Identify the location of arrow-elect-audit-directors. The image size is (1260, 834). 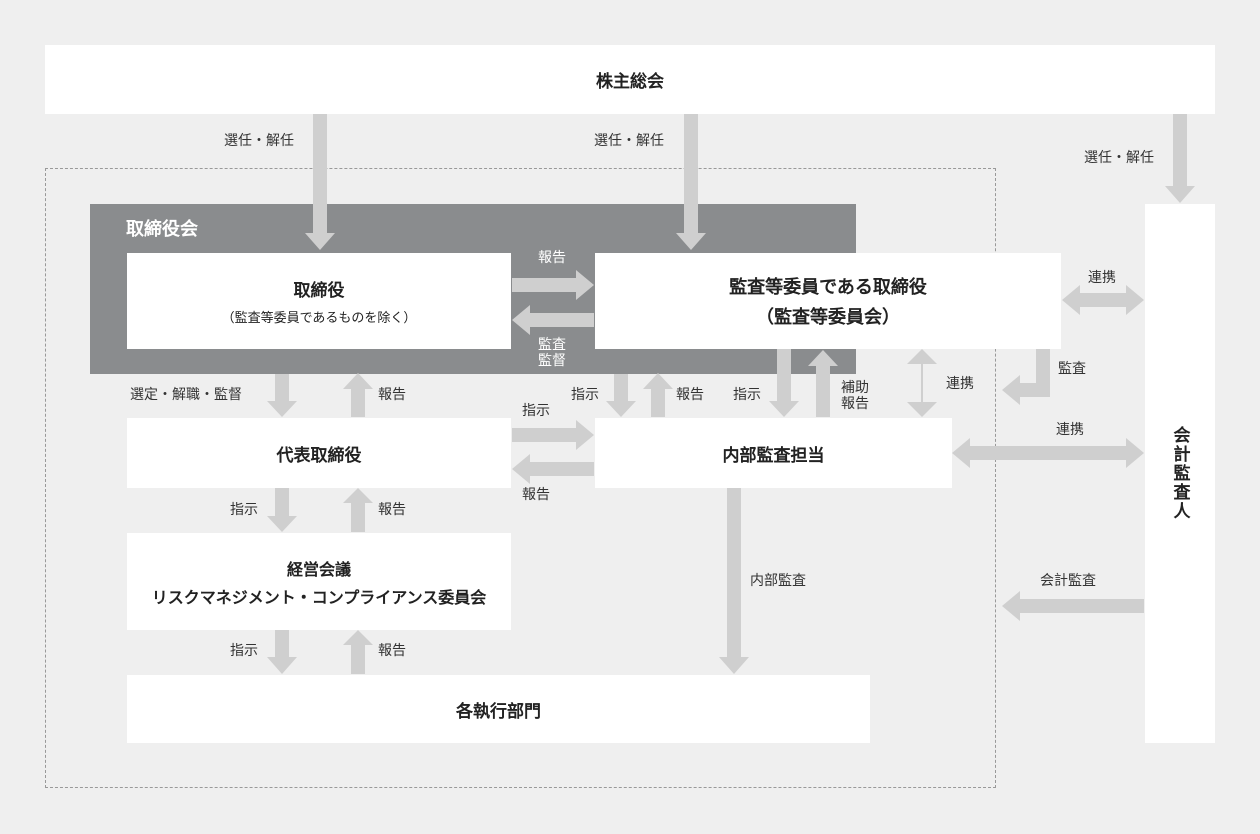
(691, 182).